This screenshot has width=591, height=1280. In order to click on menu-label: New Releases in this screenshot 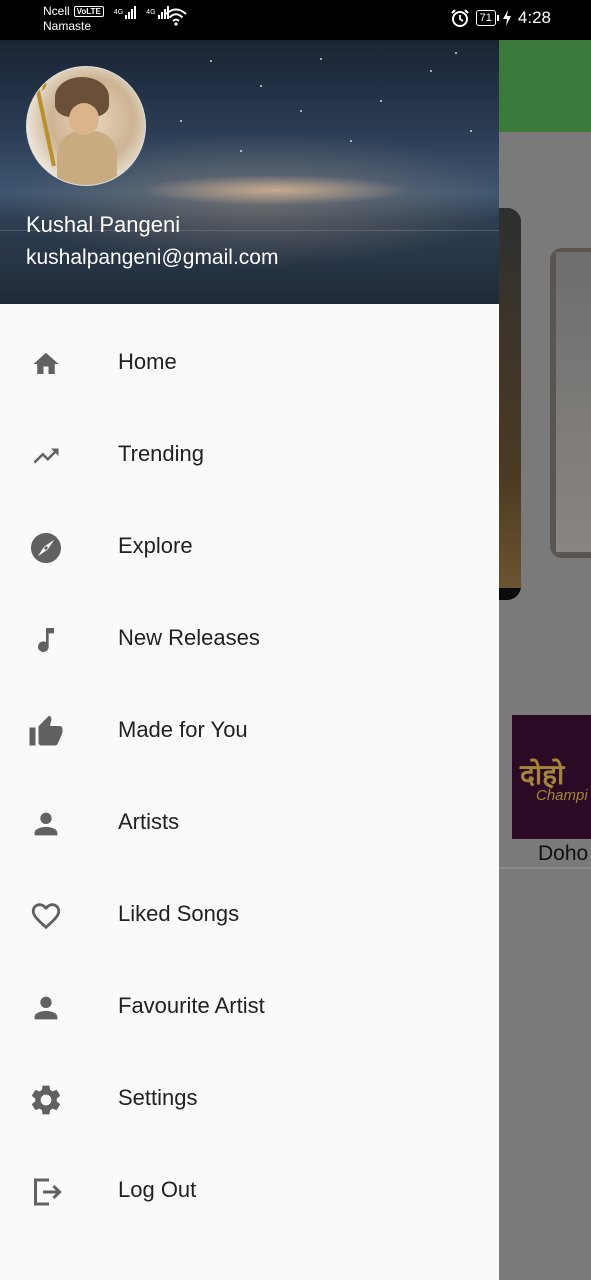, I will do `click(189, 637)`.